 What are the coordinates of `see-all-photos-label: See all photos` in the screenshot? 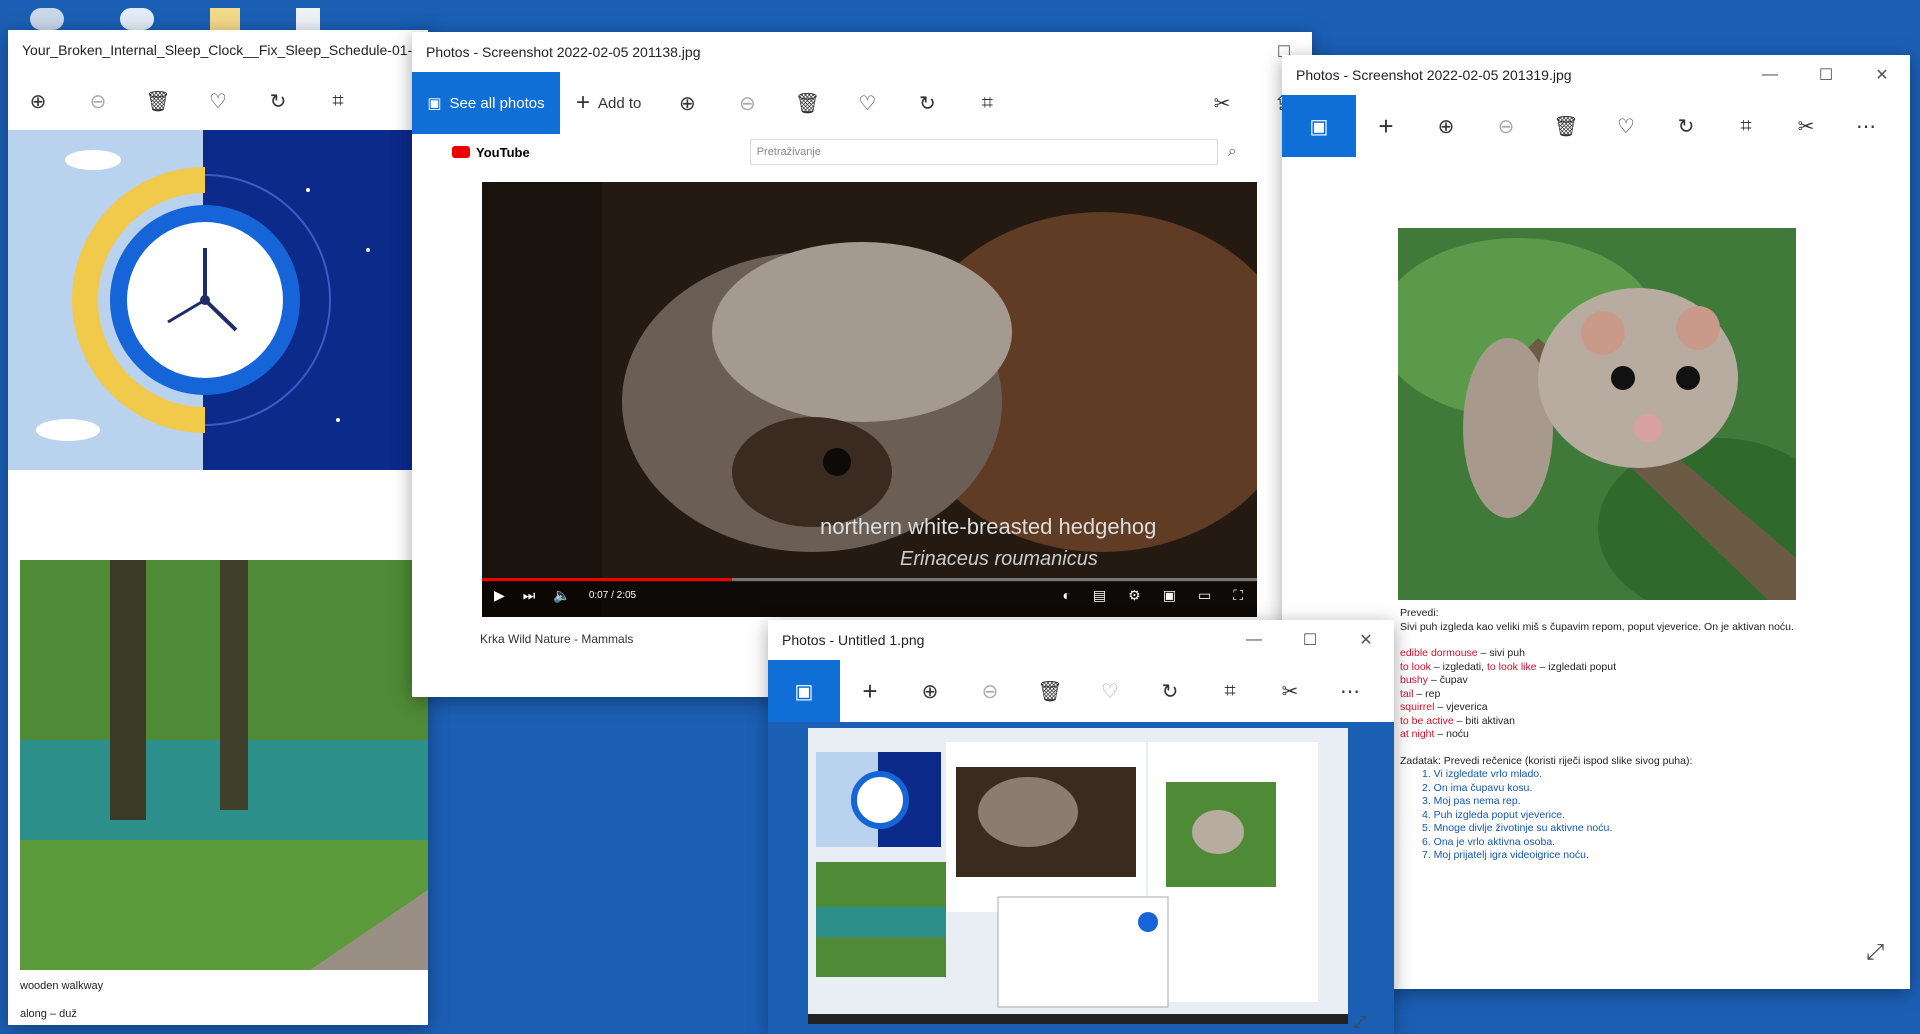 It's located at (497, 103).